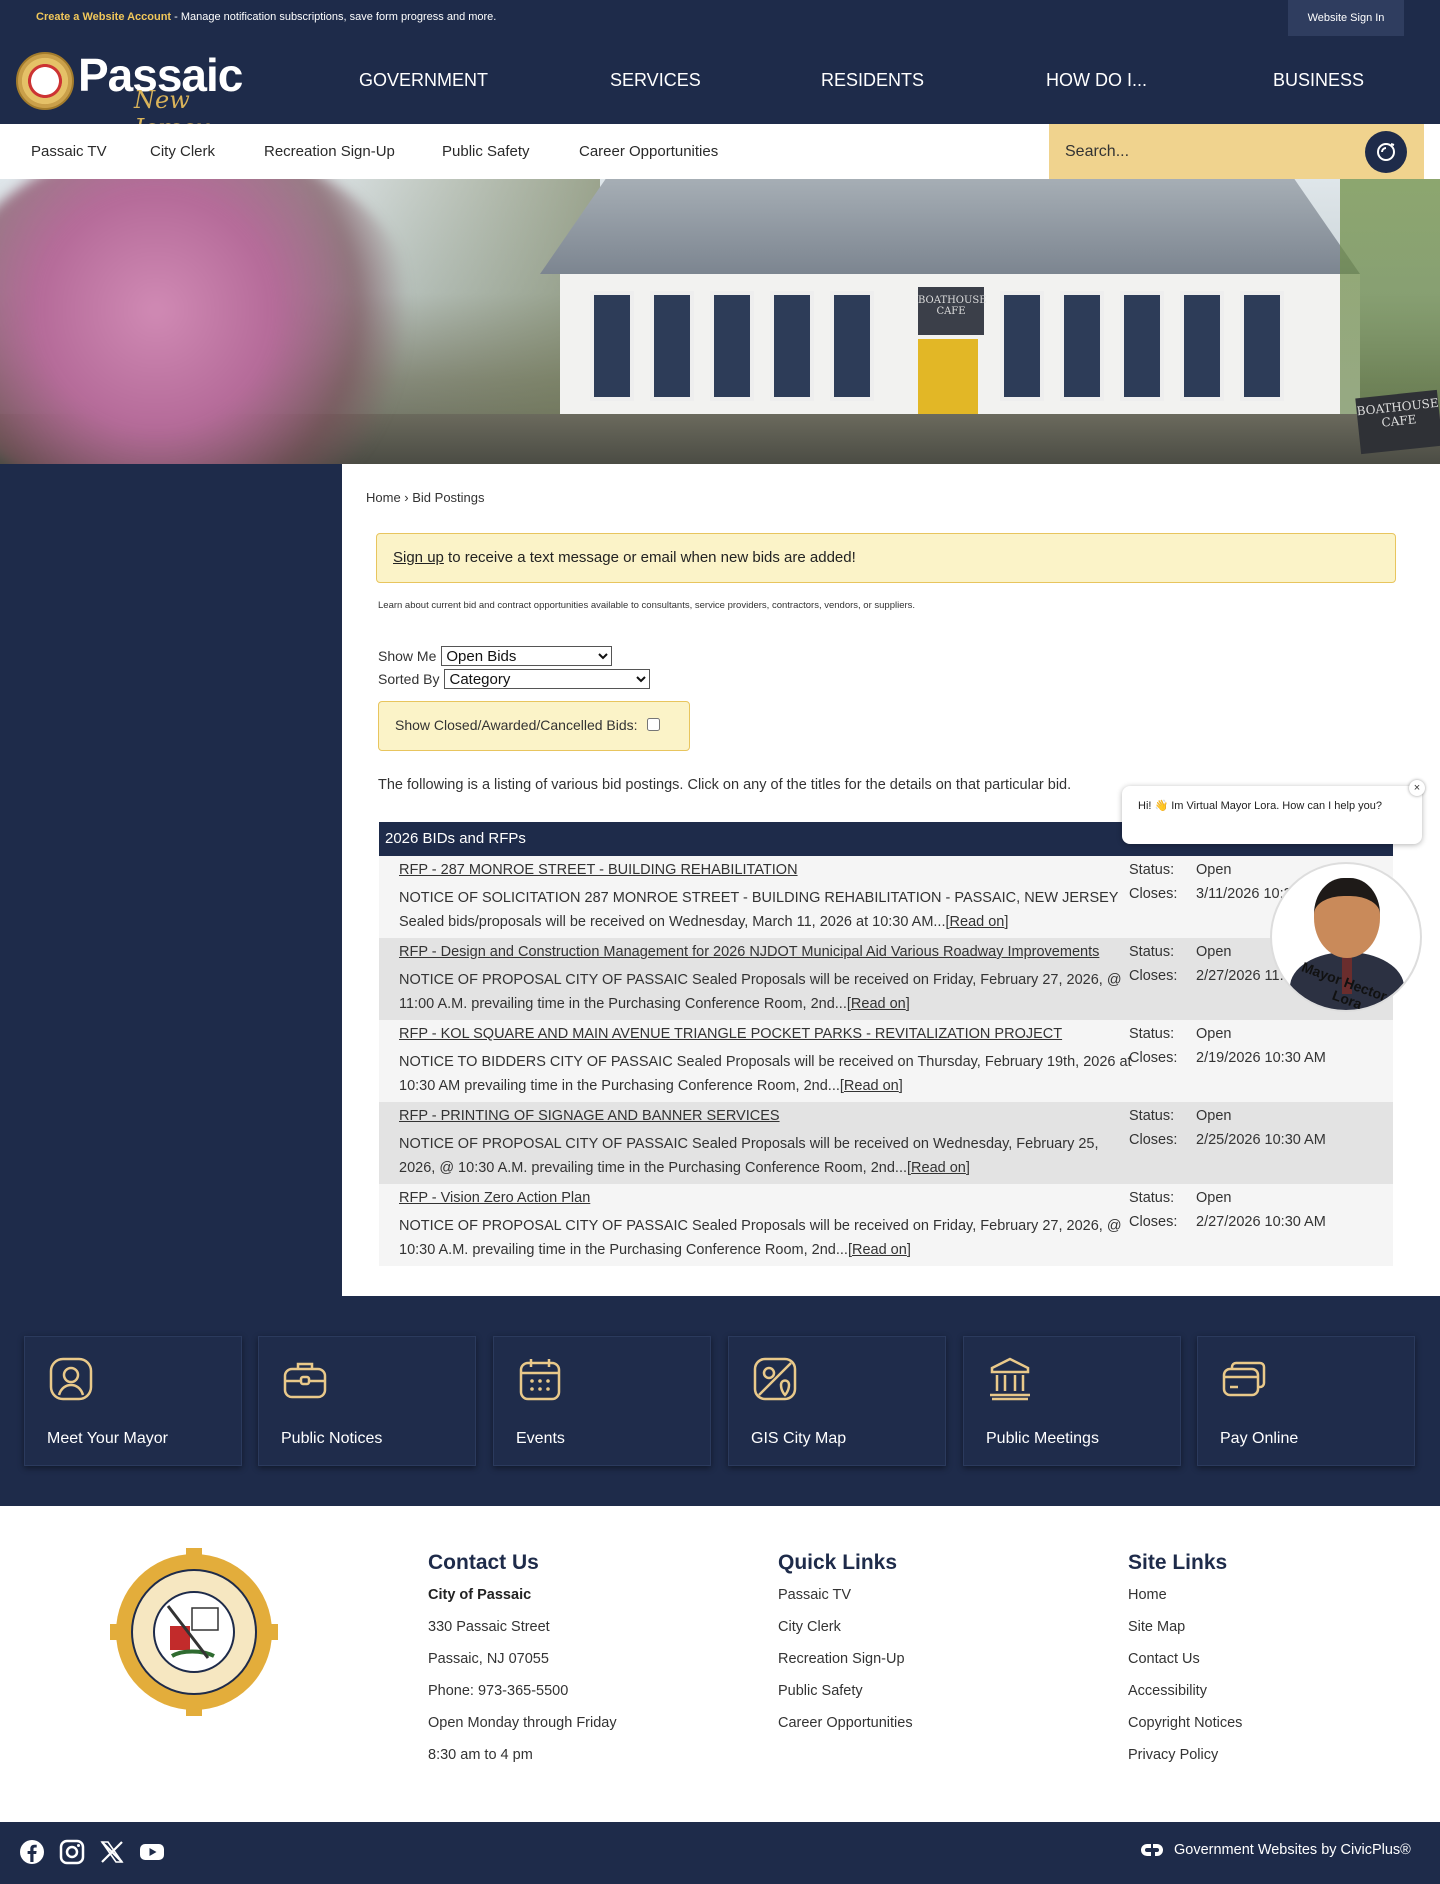 The height and width of the screenshot is (1884, 1440). I want to click on show-me-select: Open Bids, so click(527, 655).